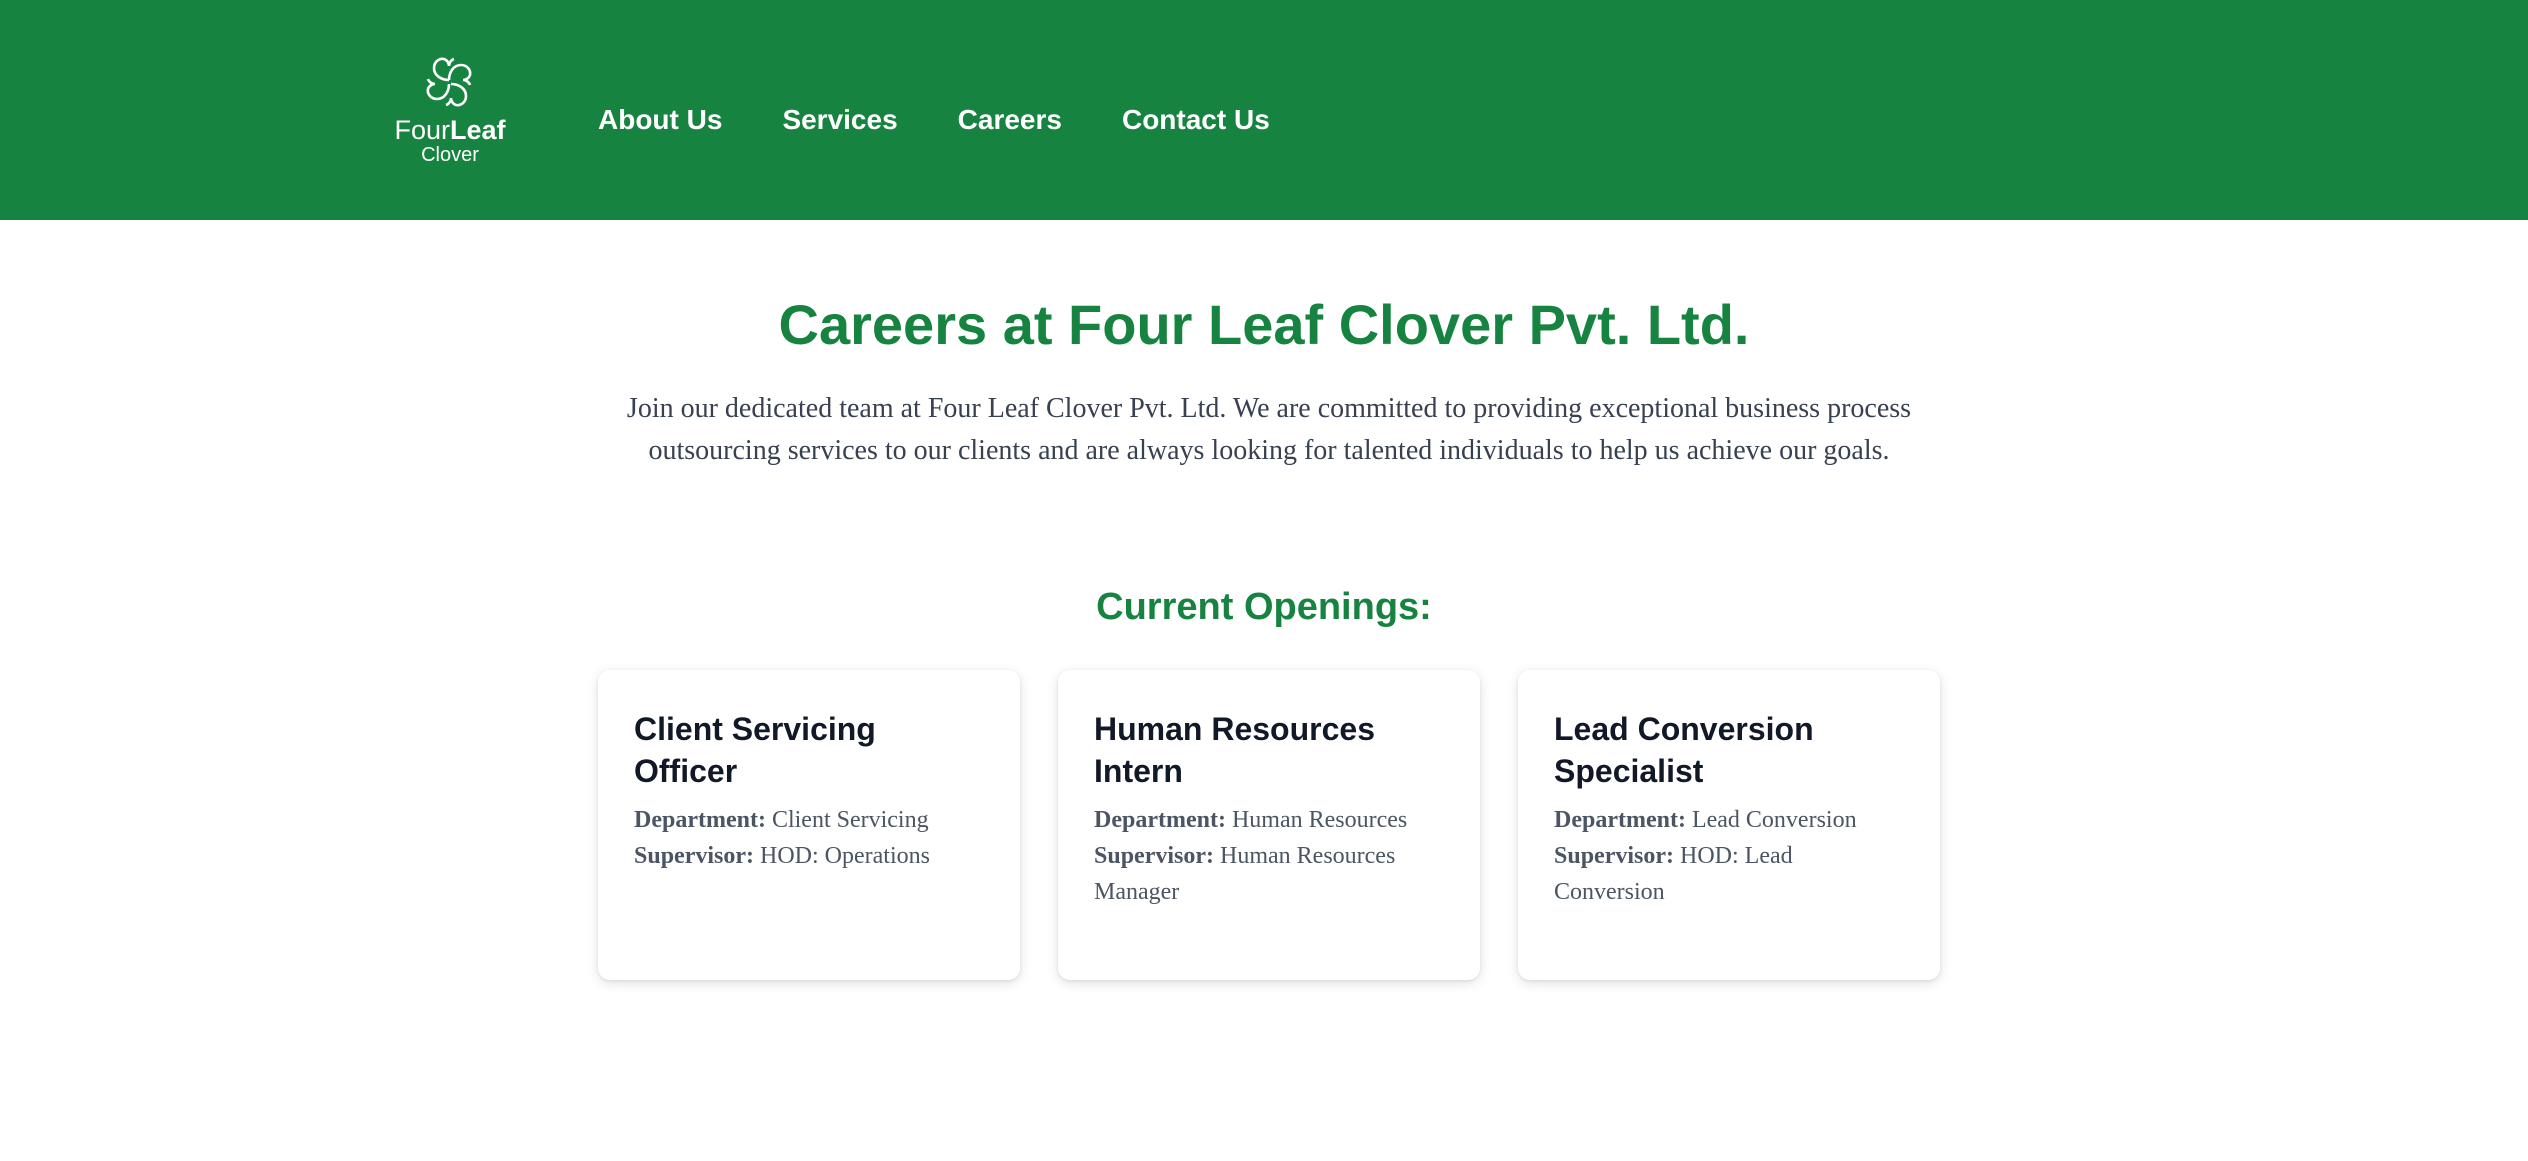 The width and height of the screenshot is (2528, 1161). I want to click on job-supervisor: Supervisor: HOD: Operations, so click(809, 856).